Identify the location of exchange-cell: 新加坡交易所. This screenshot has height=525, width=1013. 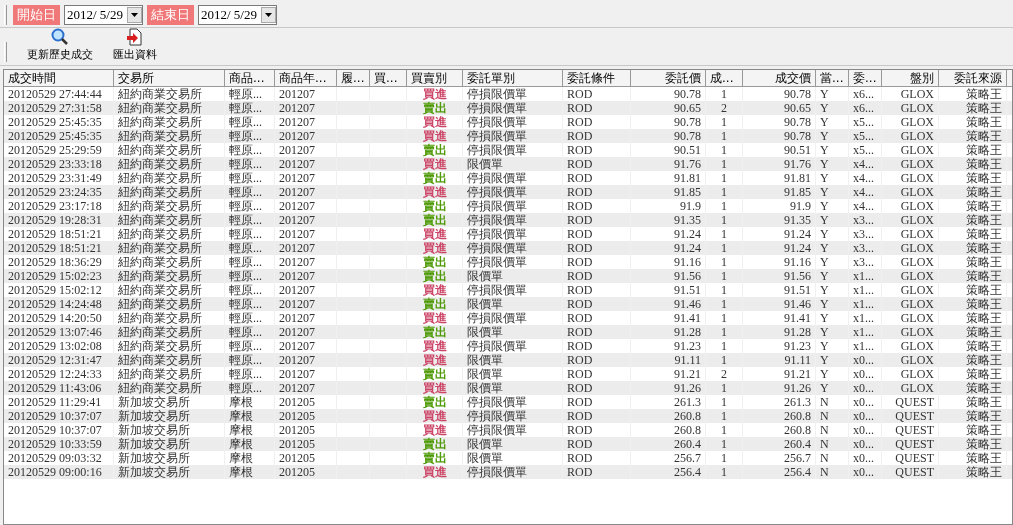
(169, 472).